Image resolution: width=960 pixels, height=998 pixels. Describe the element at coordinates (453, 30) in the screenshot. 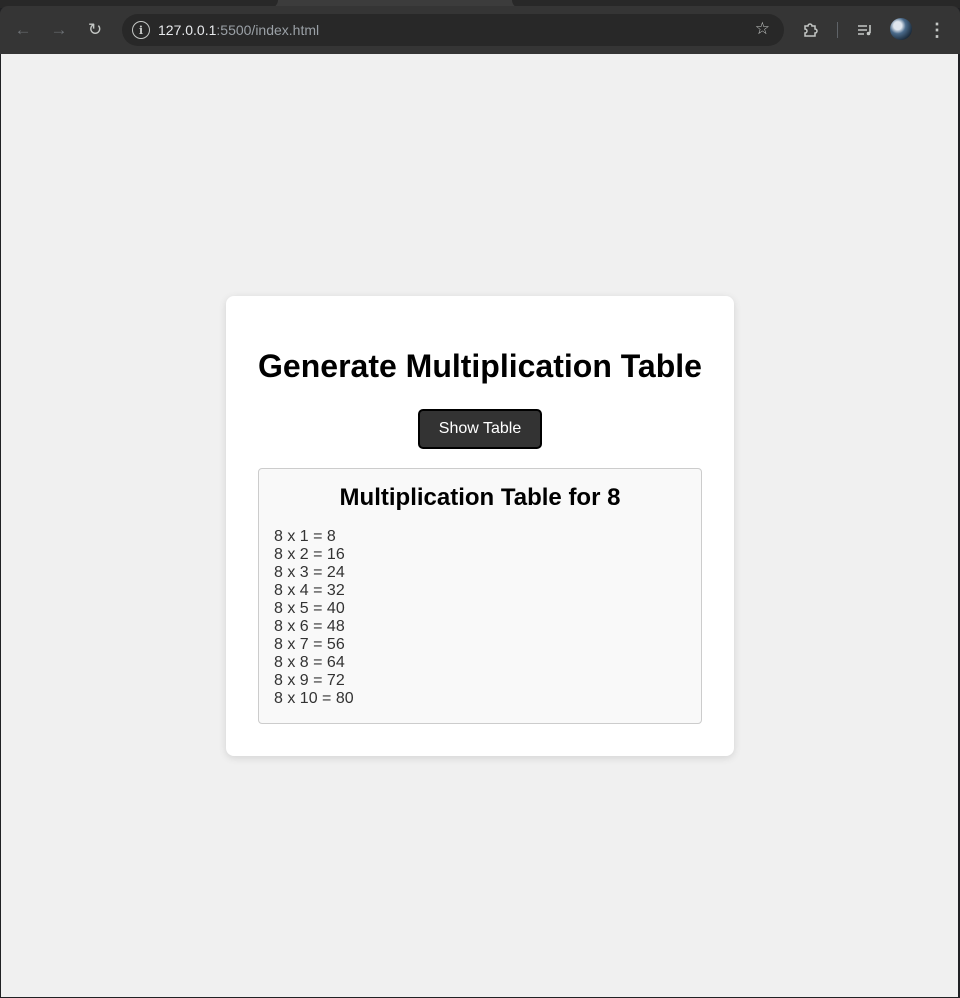

I see `address-bar: i 127.0.0.1:5500/index.html ☆` at that location.